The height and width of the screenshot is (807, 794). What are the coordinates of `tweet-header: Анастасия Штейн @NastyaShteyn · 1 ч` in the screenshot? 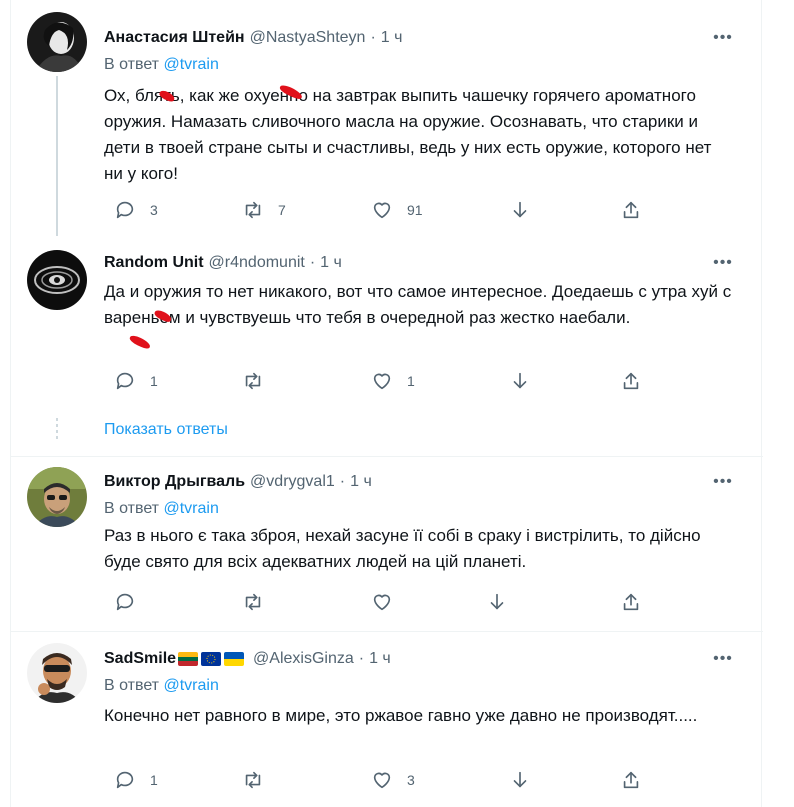 It's located at (253, 38).